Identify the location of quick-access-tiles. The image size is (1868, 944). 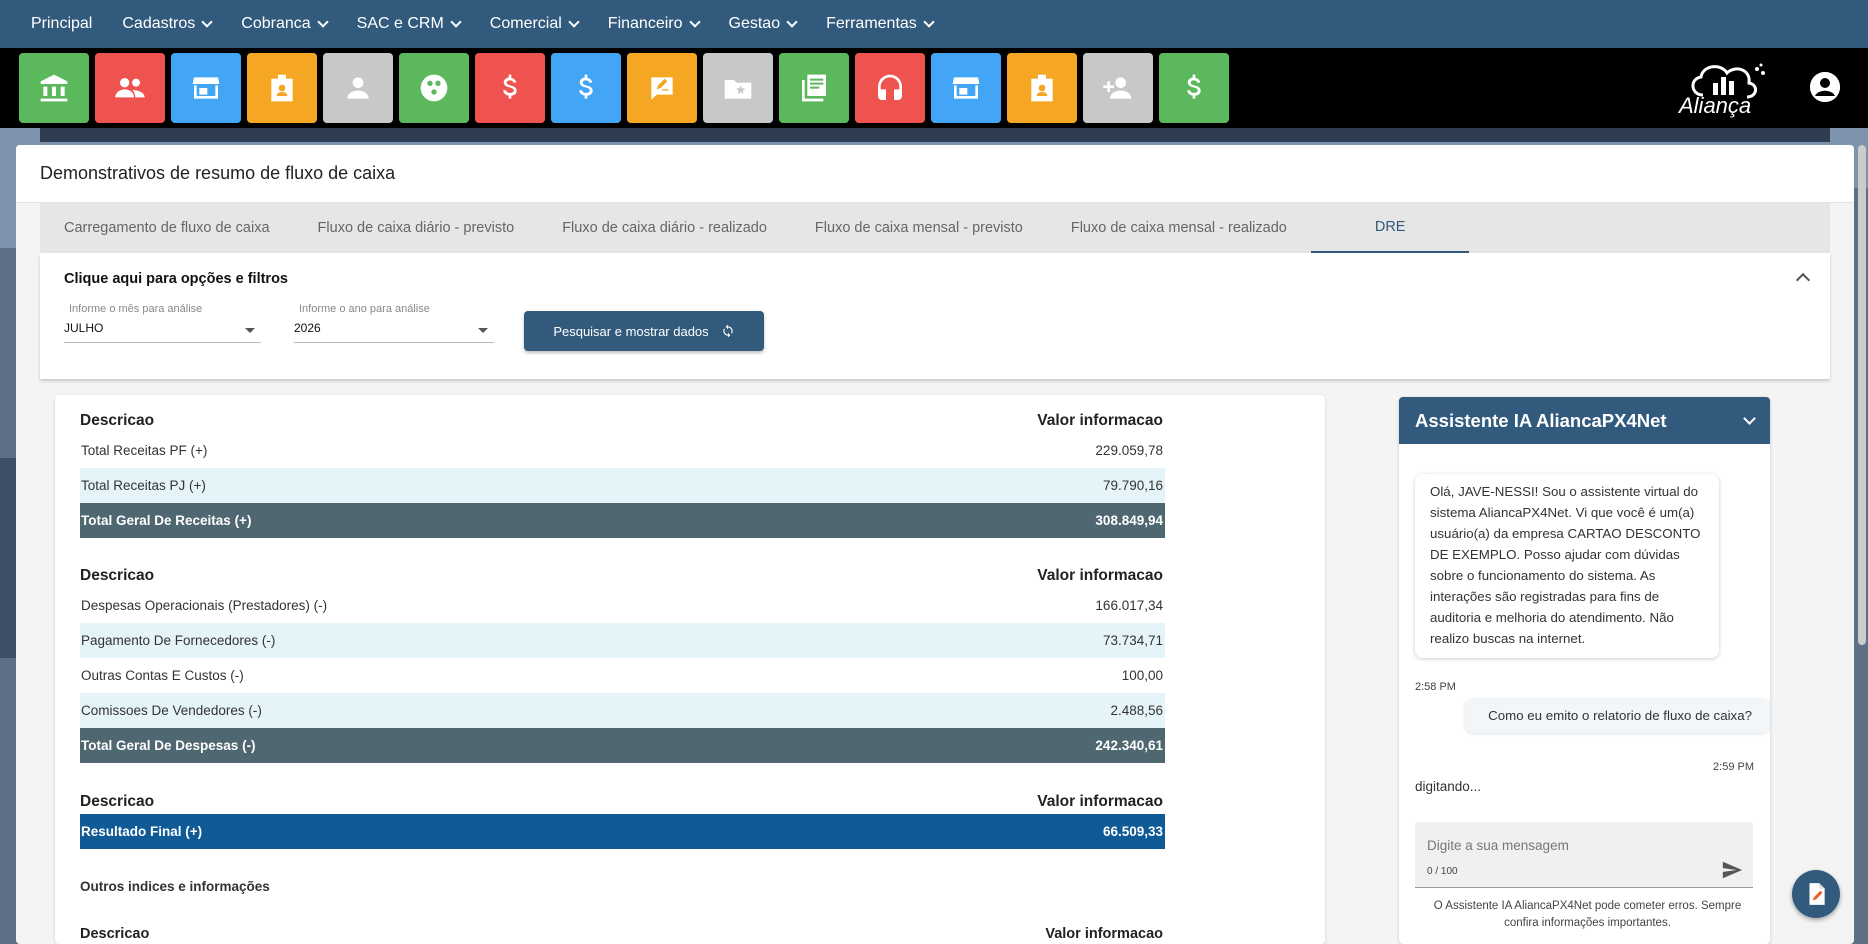
(624, 88).